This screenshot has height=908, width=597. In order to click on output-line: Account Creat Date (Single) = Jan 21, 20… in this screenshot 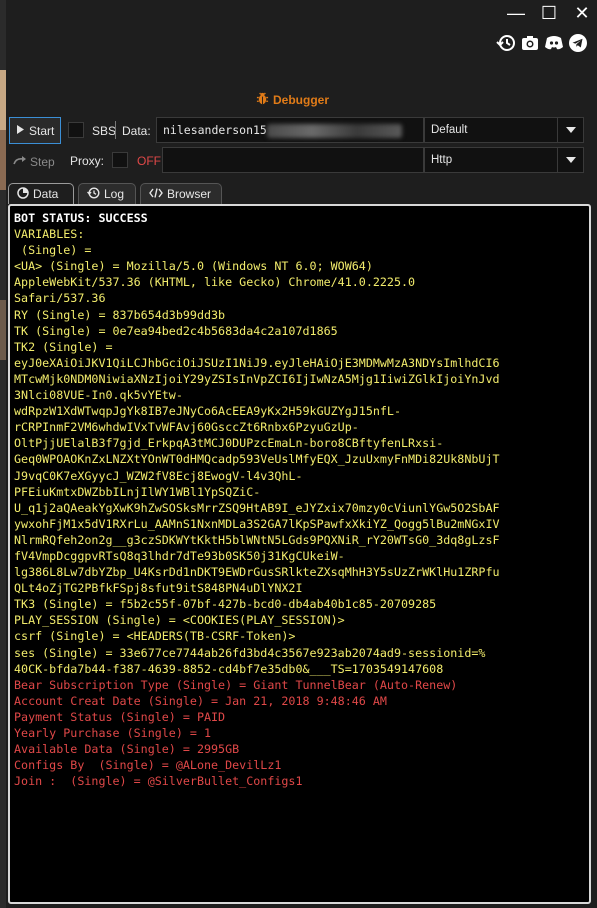, I will do `click(200, 700)`.